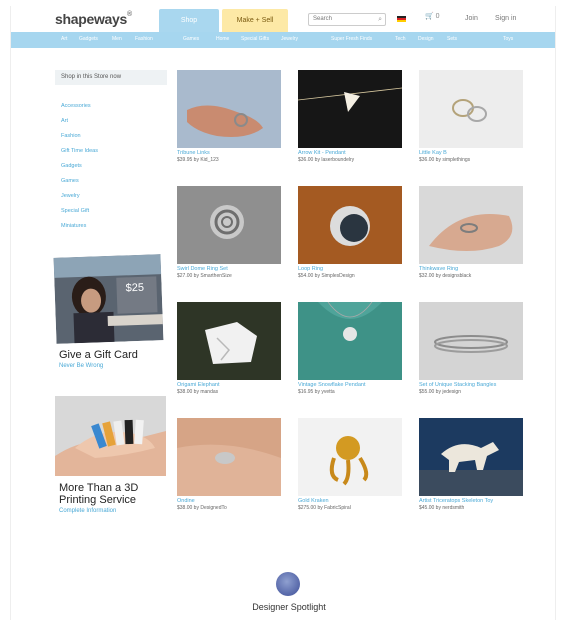 This screenshot has width=566, height=624. What do you see at coordinates (288, 584) in the screenshot?
I see `designer-avatar` at bounding box center [288, 584].